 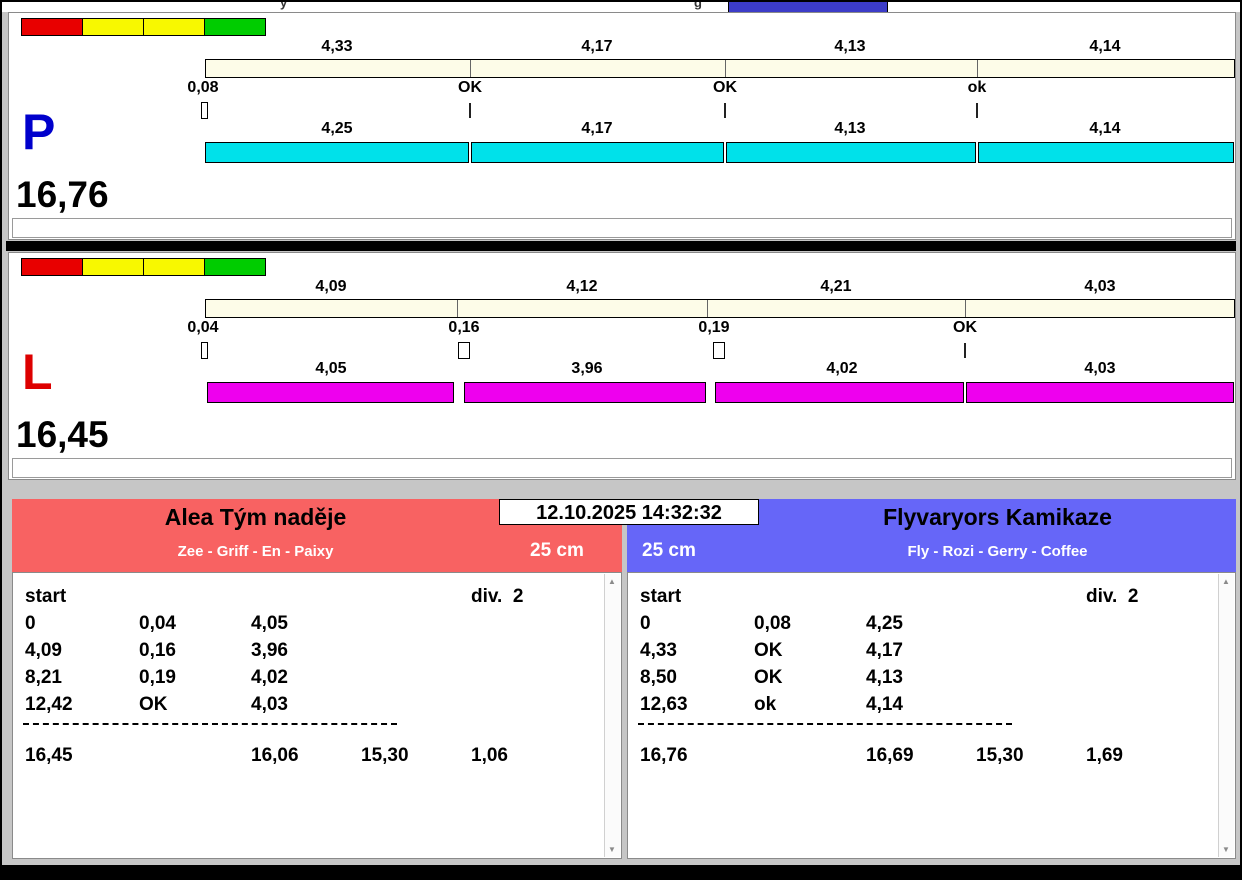 I want to click on leg-time-4: 4,03, so click(x=1100, y=368).